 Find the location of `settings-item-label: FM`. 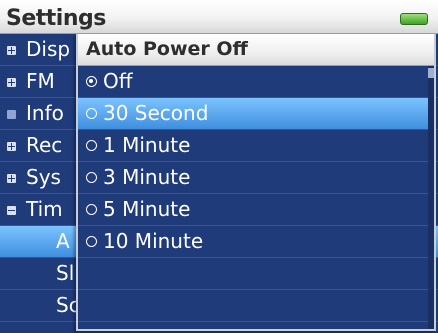

settings-item-label: FM is located at coordinates (40, 81).